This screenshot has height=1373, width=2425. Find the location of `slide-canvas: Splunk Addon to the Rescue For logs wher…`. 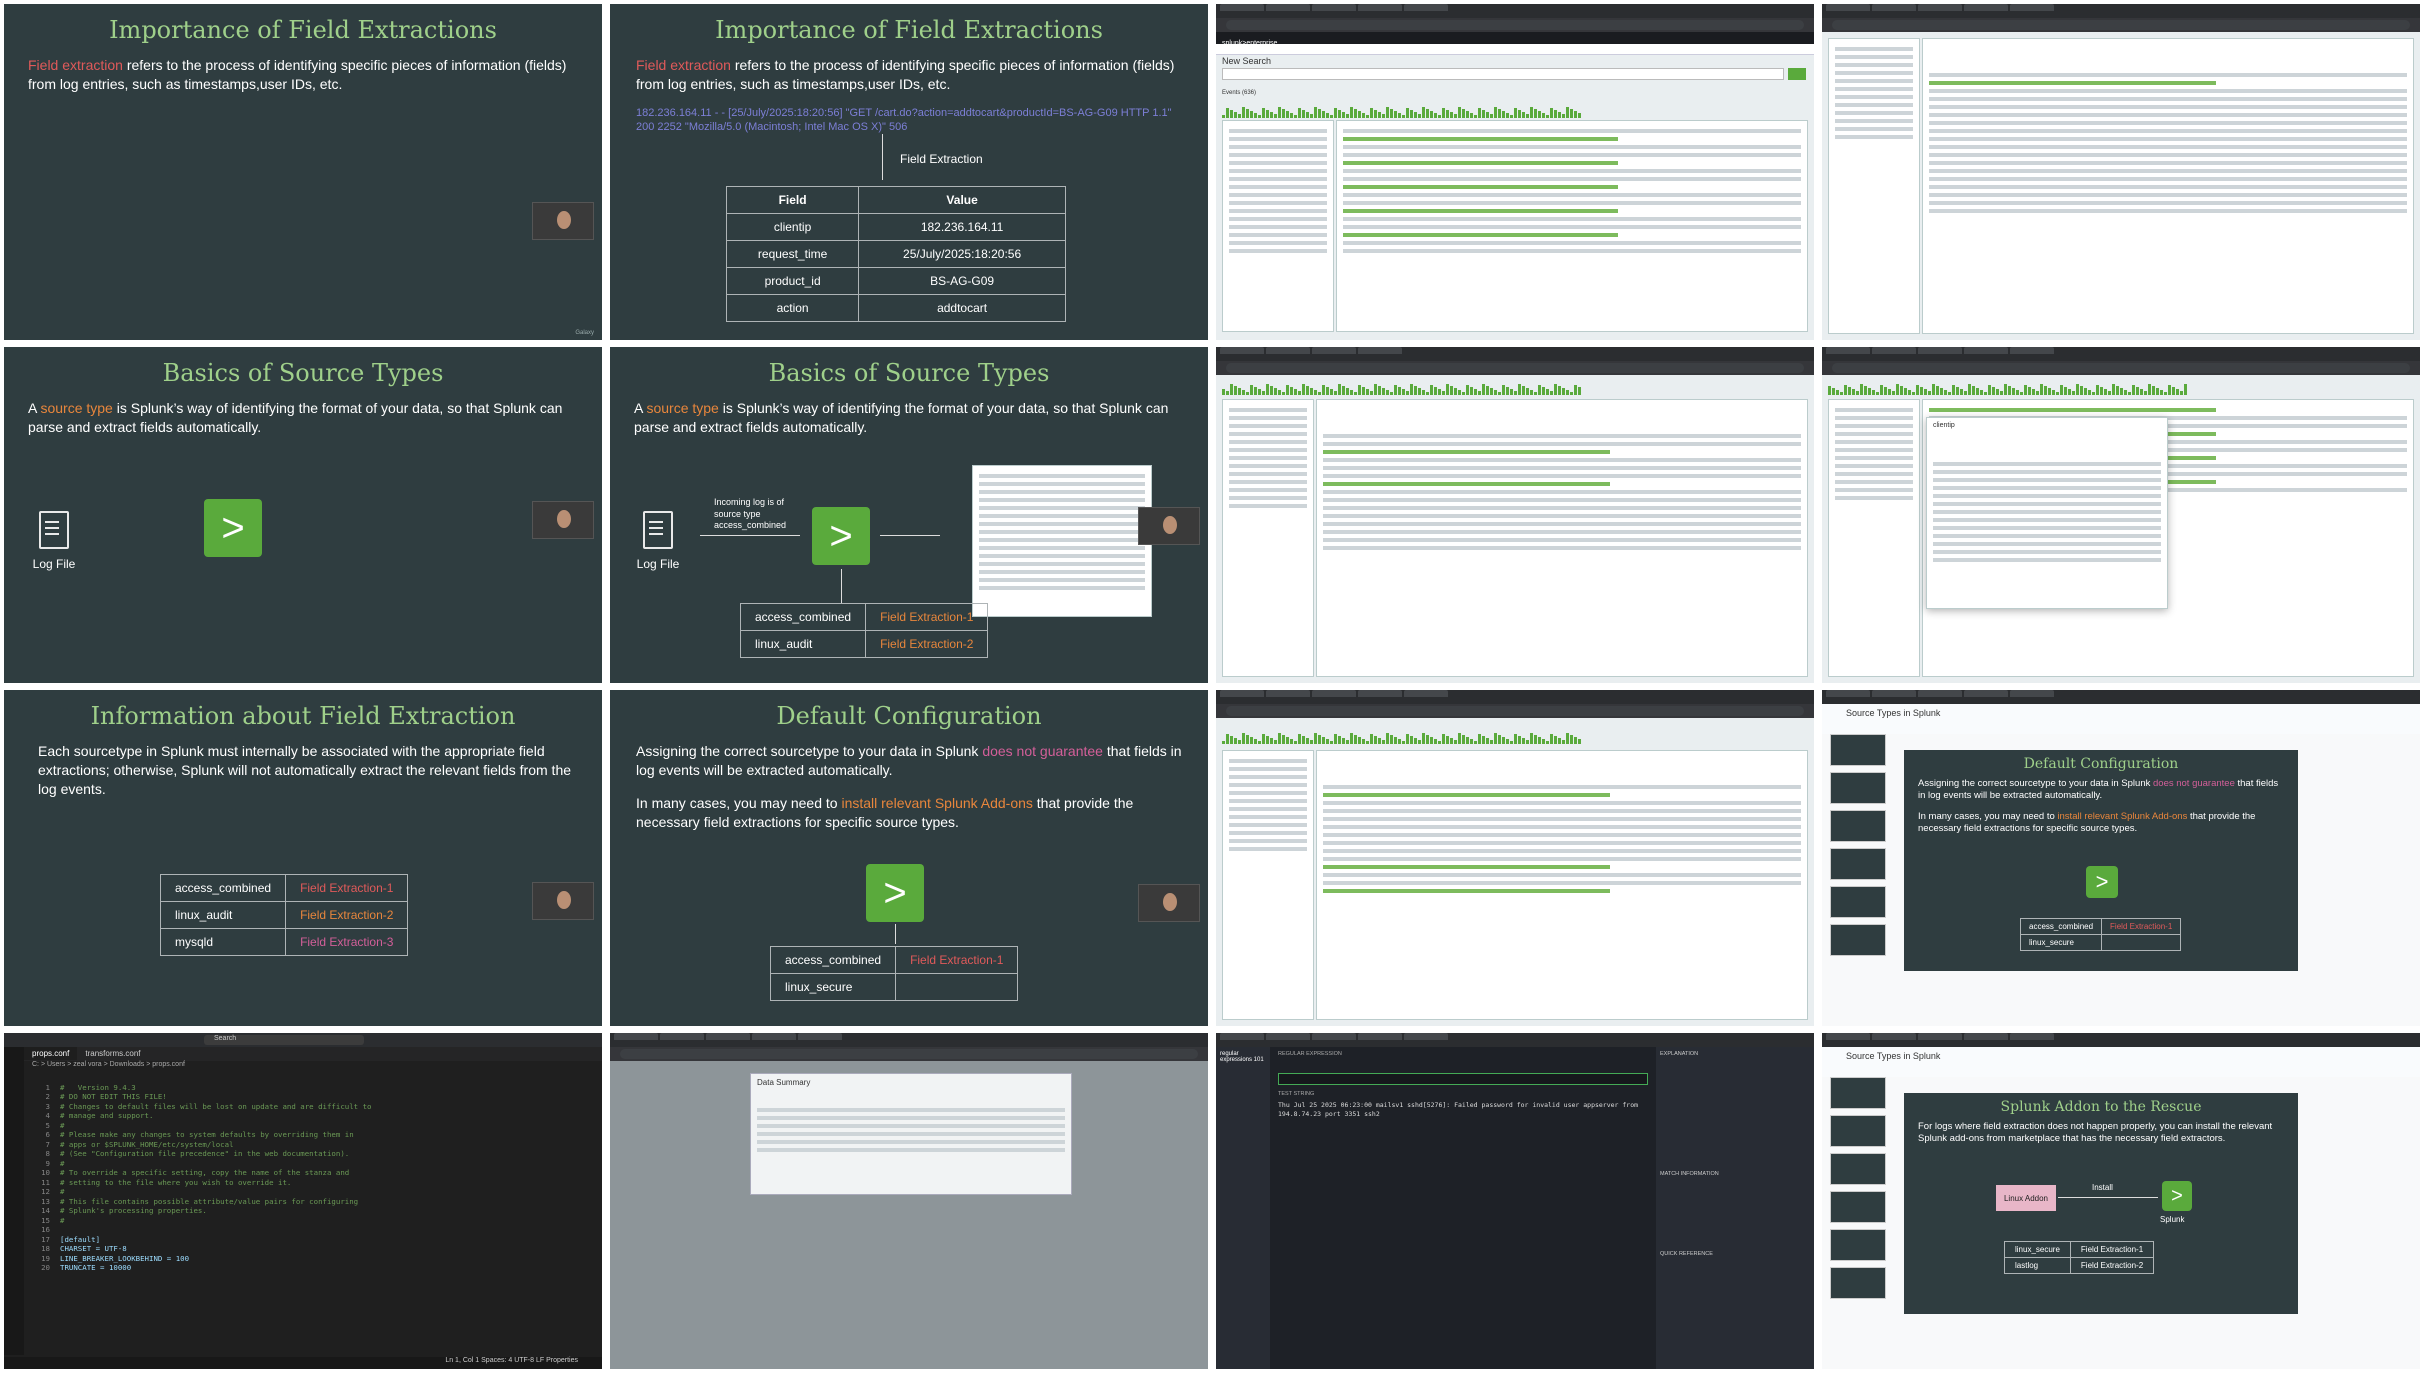

slide-canvas: Splunk Addon to the Rescue For logs wher… is located at coordinates (2101, 1203).